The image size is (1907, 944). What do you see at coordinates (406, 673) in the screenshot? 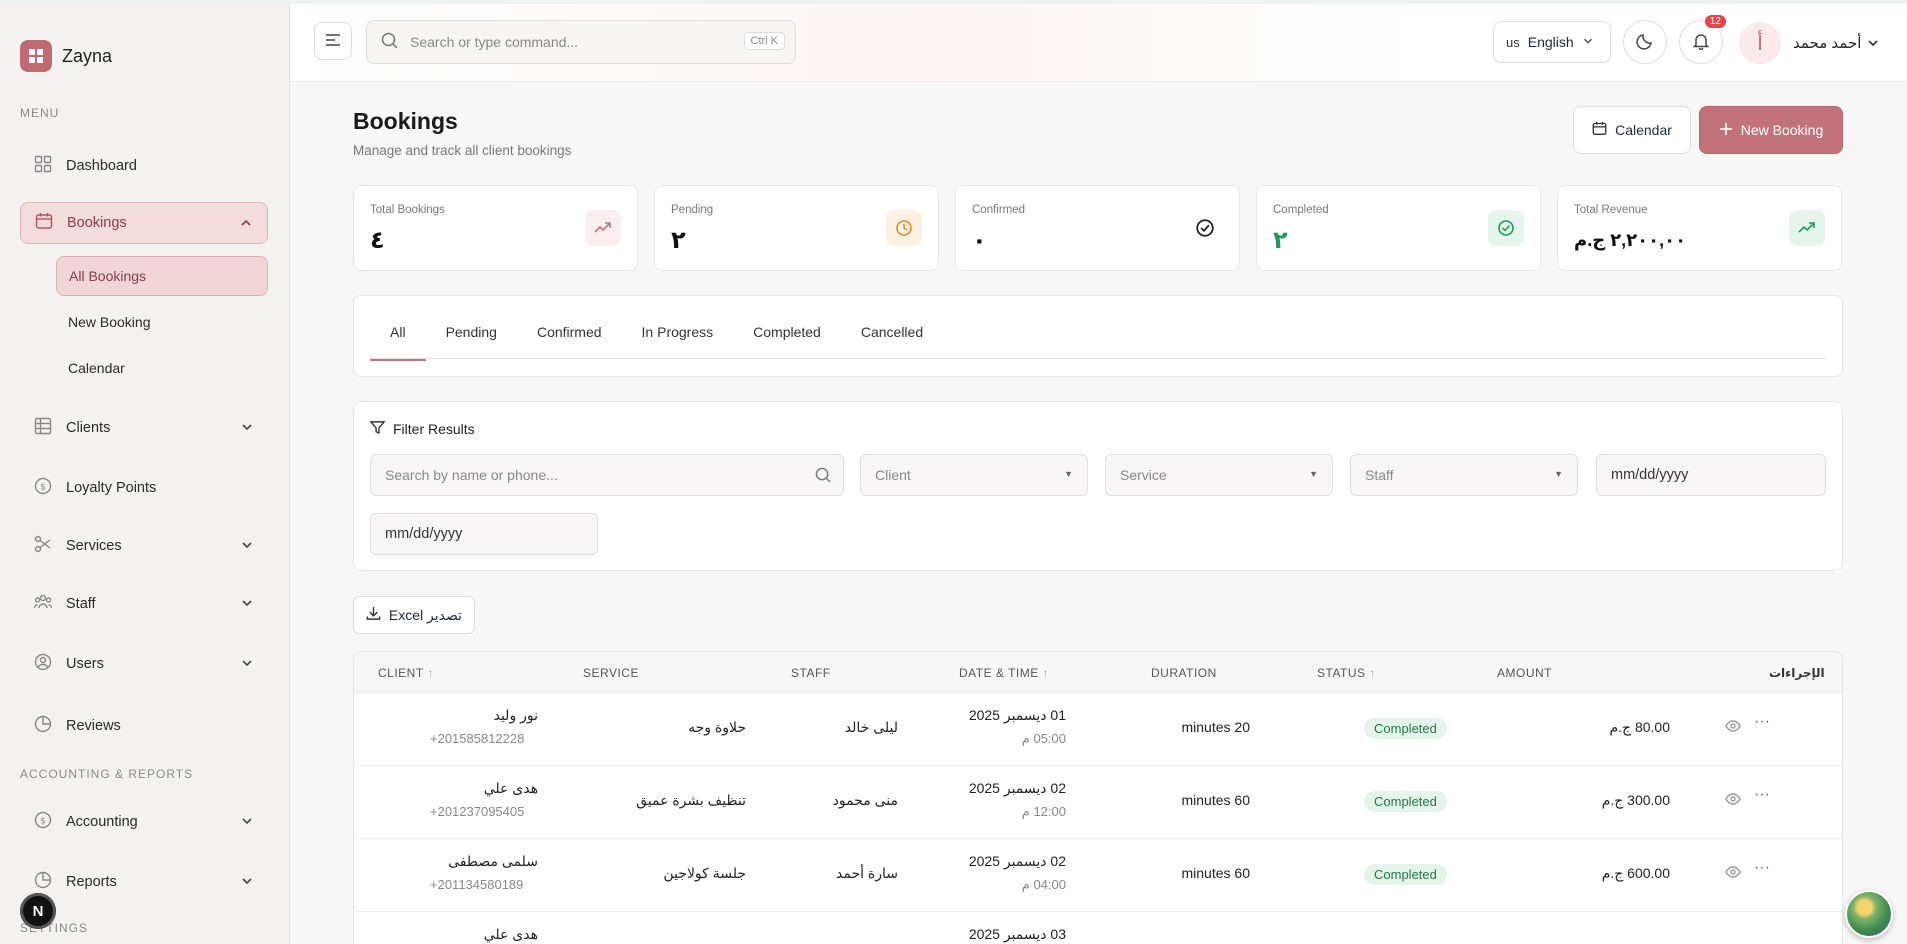
I see `col-client: CLIENT ↑` at bounding box center [406, 673].